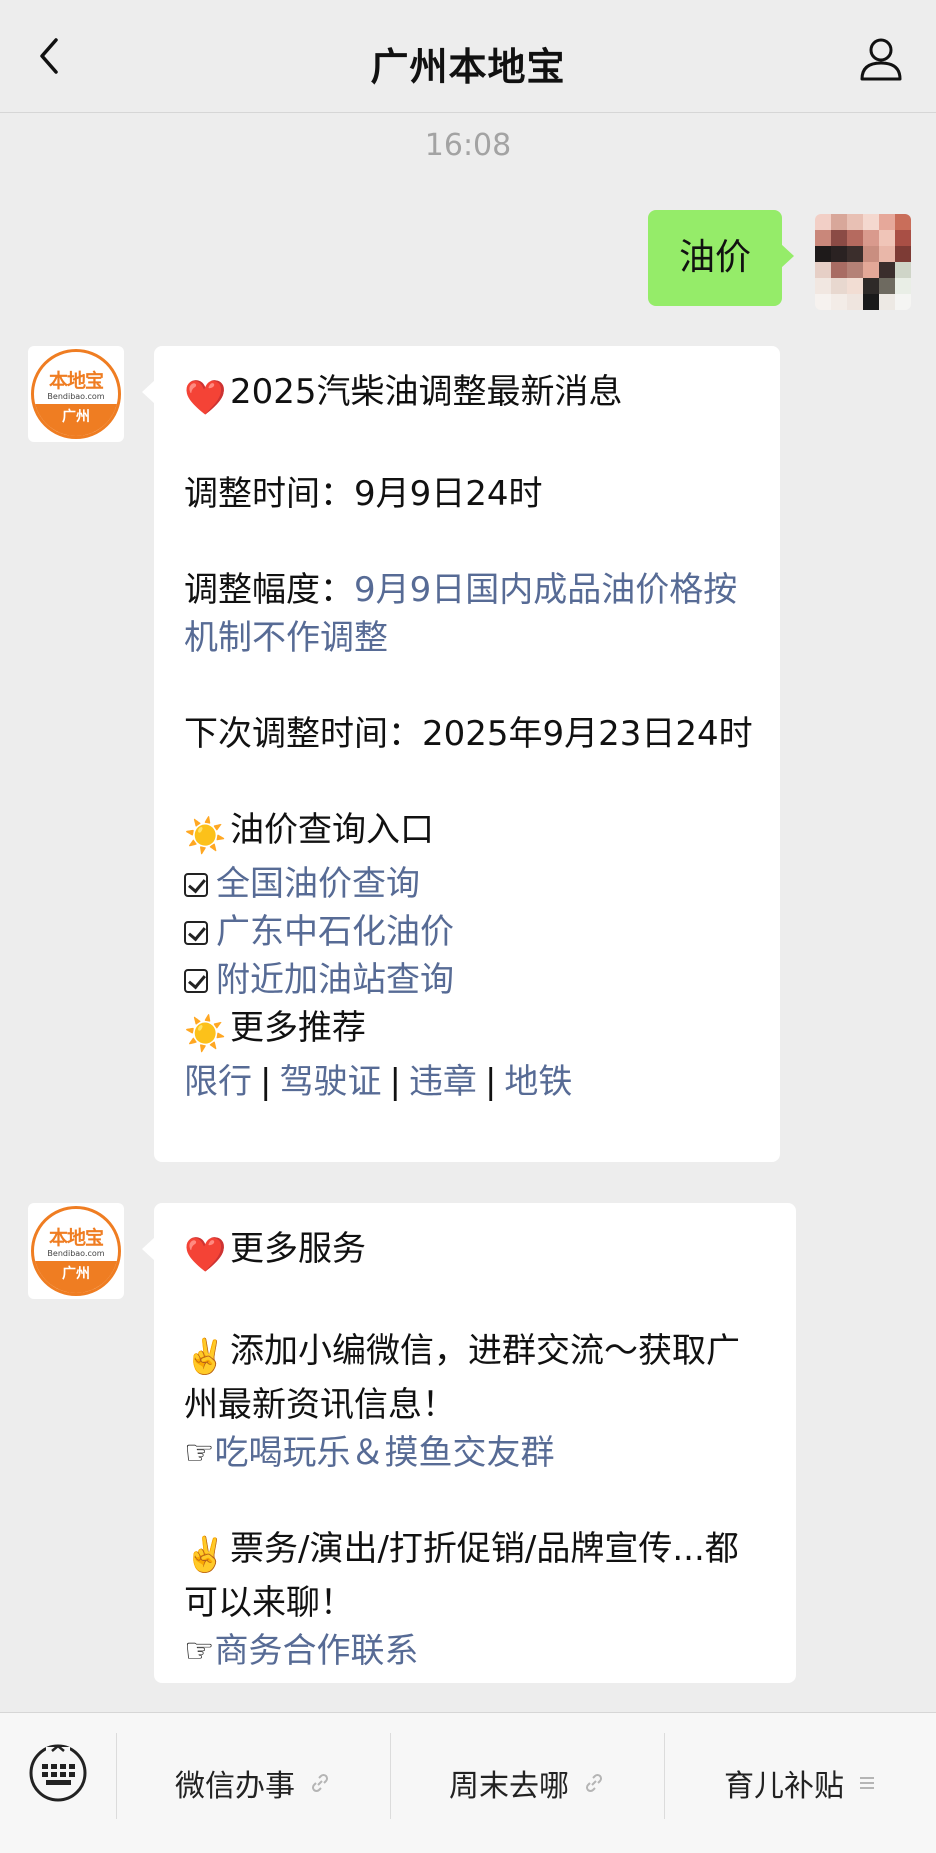  I want to click on more-links: 限行 | 驾驶证 | 违章 | 地铁, so click(378, 1082).